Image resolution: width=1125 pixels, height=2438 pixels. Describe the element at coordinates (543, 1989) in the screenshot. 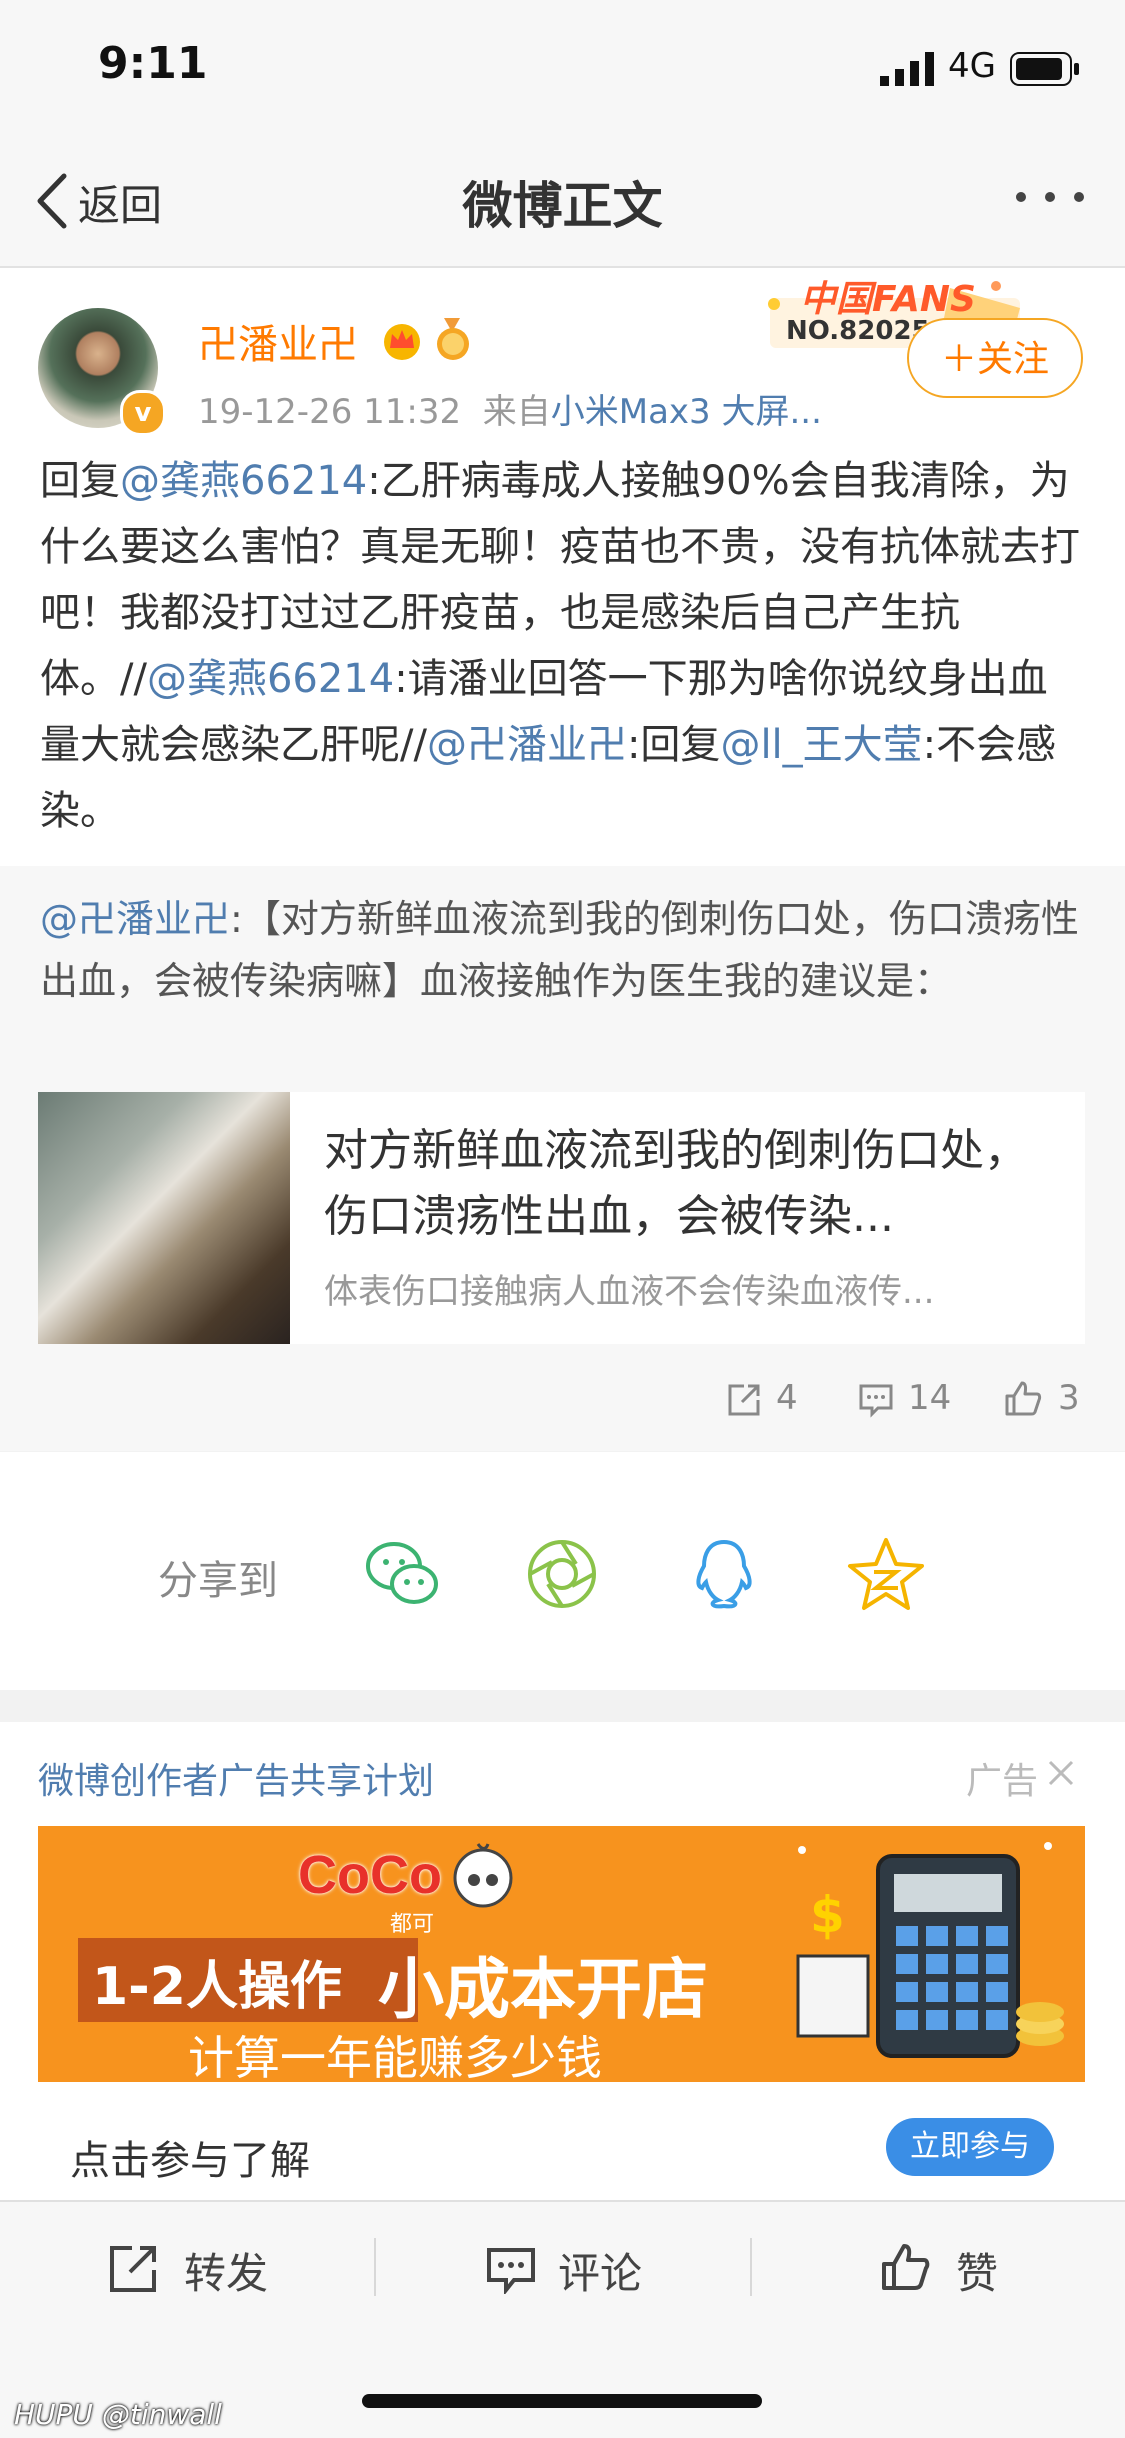

I see `ad-headline-right: 小成本开店` at that location.